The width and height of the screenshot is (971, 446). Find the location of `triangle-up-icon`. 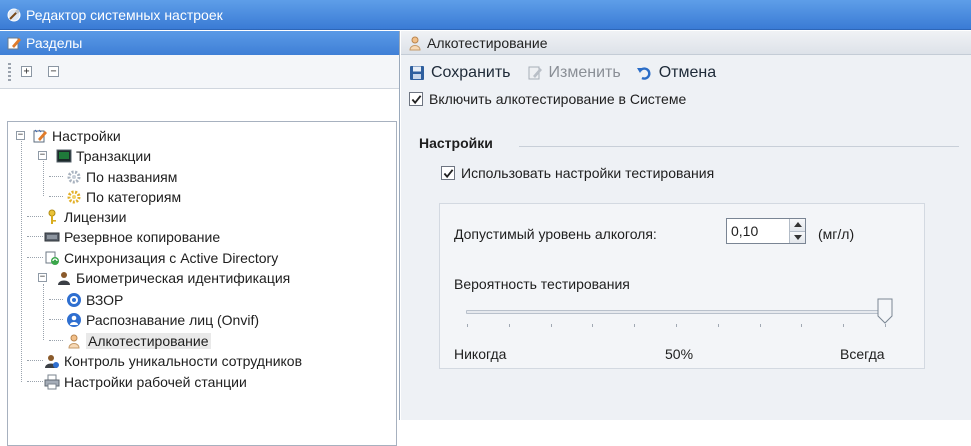

triangle-up-icon is located at coordinates (797, 225).